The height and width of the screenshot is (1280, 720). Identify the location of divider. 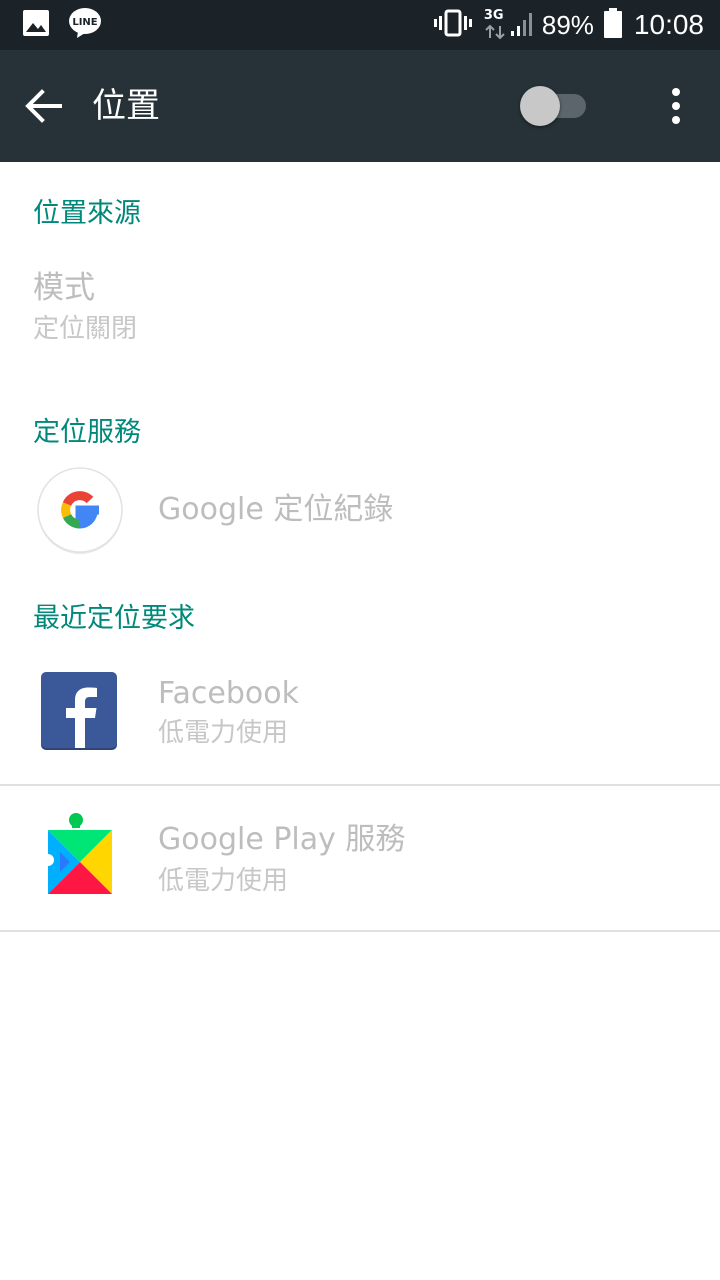
(360, 931).